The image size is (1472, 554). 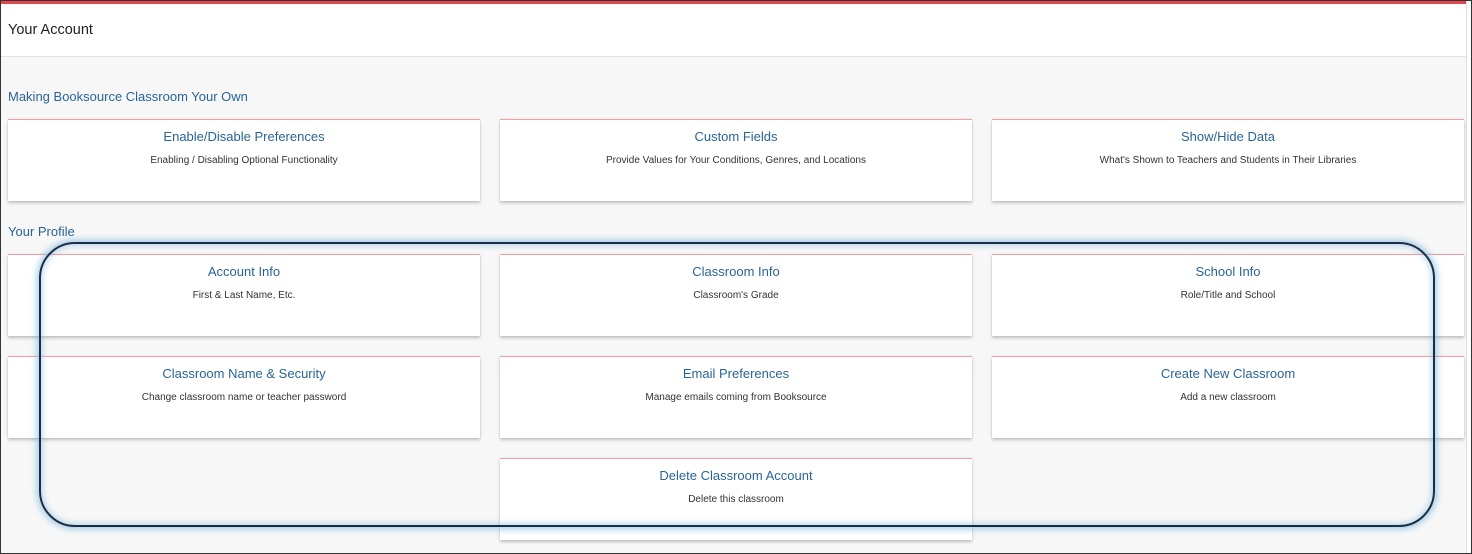 I want to click on page-title: Your Account, so click(x=50, y=30).